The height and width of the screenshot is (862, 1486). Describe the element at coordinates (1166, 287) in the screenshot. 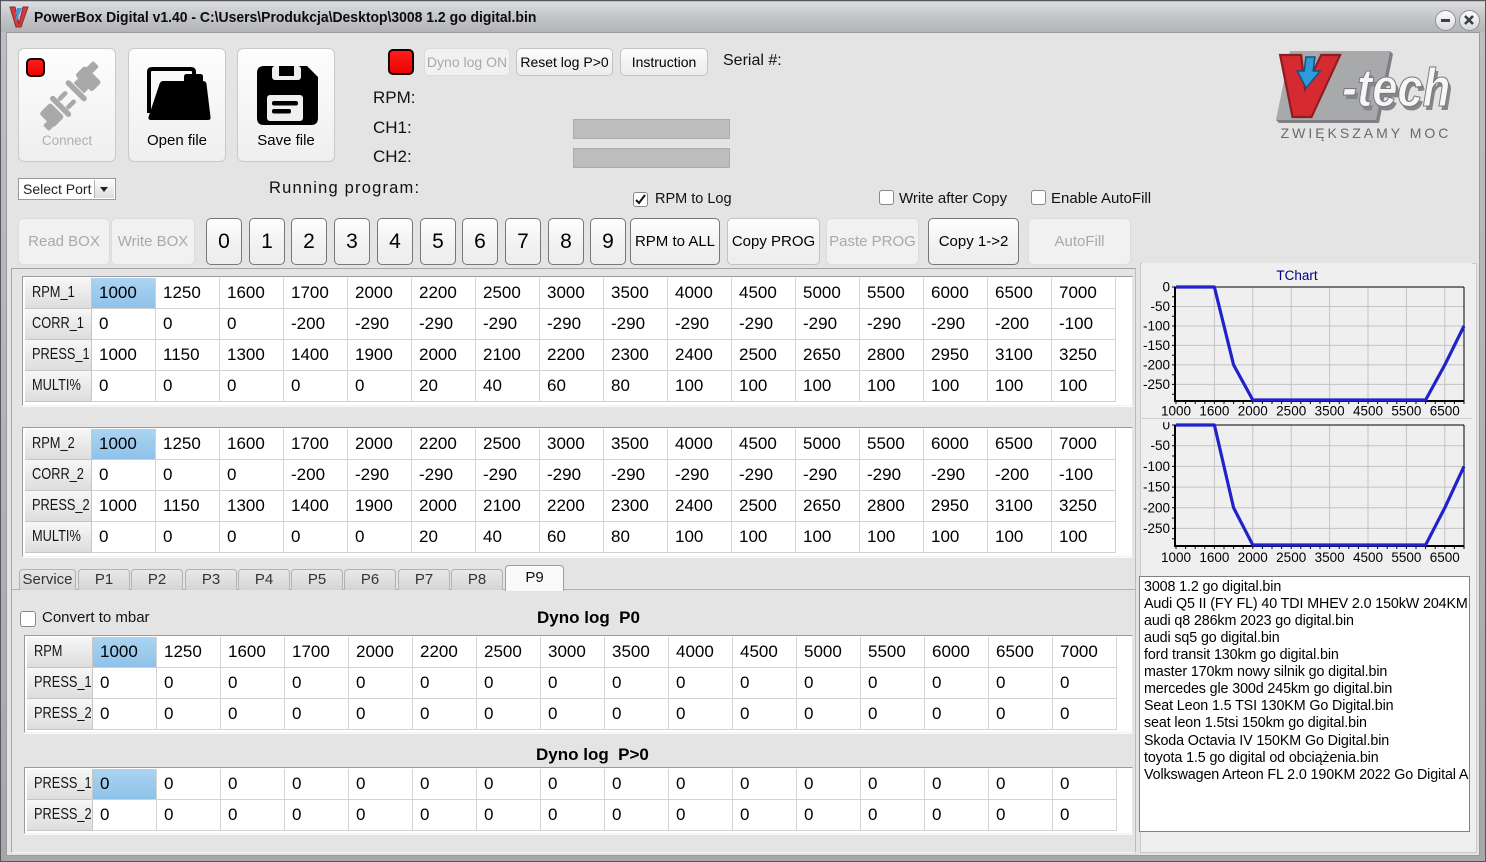

I see `svg-text: 0` at that location.